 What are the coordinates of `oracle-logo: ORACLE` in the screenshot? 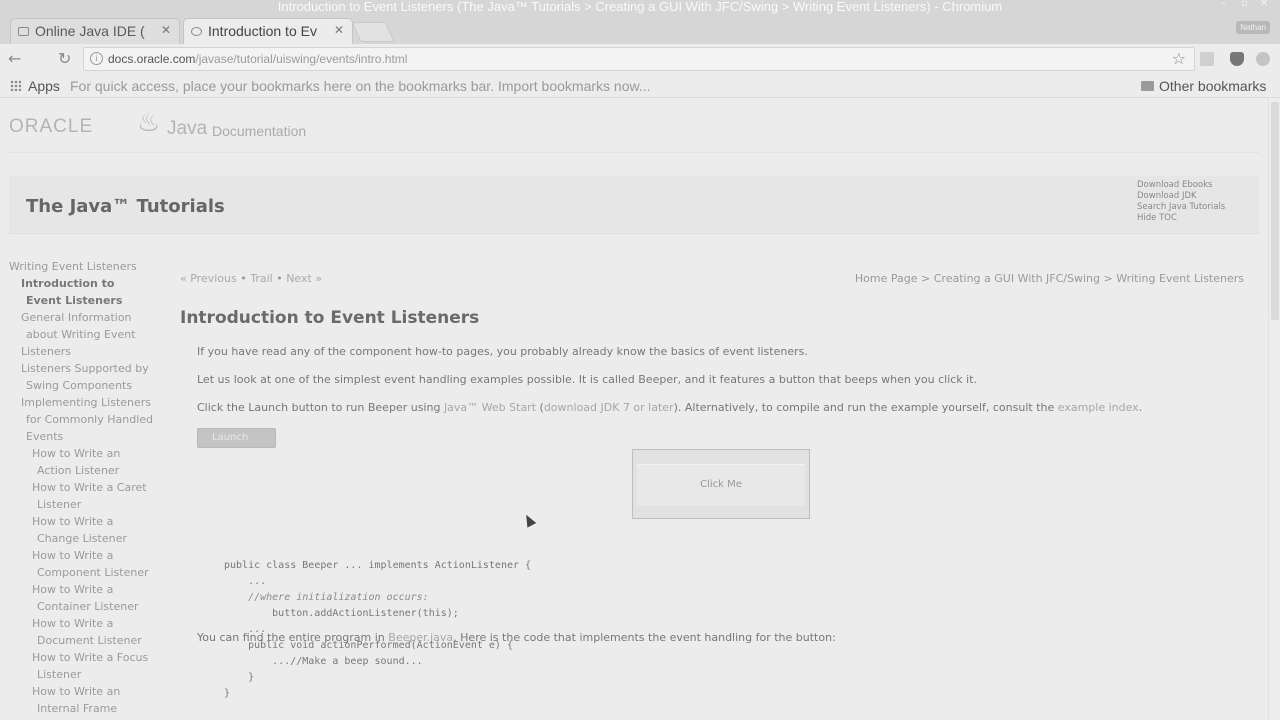 It's located at (51, 127).